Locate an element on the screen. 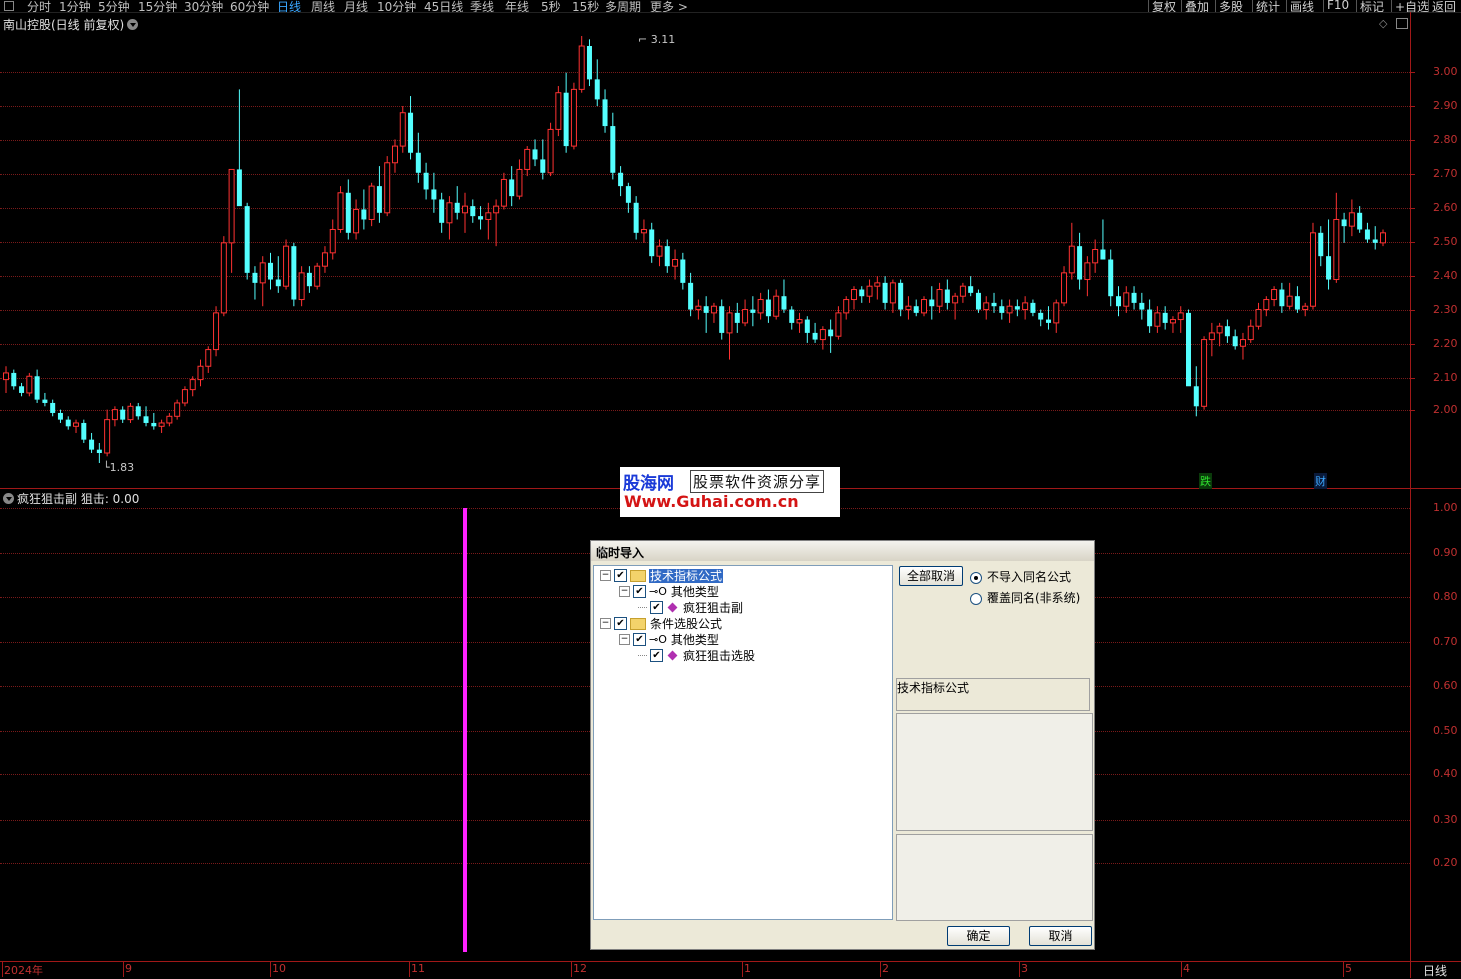 This screenshot has width=1461, height=979. info-panel: 技术指标公式 is located at coordinates (993, 694).